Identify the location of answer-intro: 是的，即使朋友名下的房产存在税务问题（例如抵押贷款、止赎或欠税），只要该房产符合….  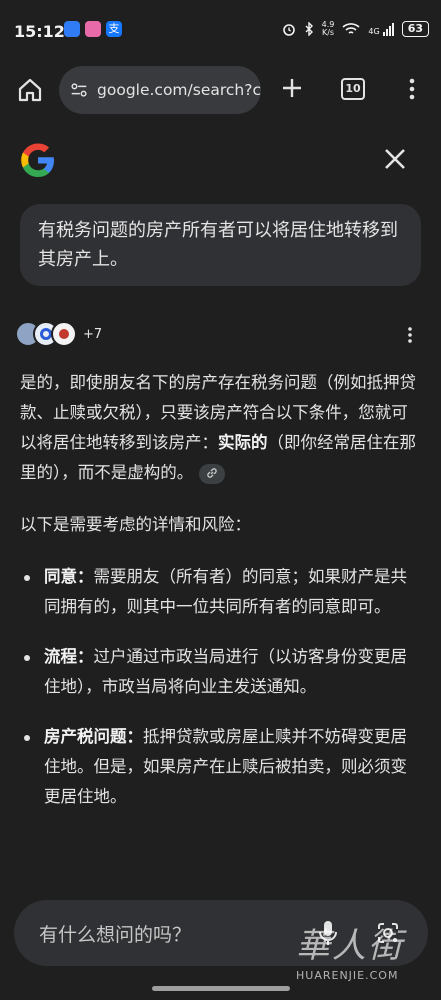
(220, 428).